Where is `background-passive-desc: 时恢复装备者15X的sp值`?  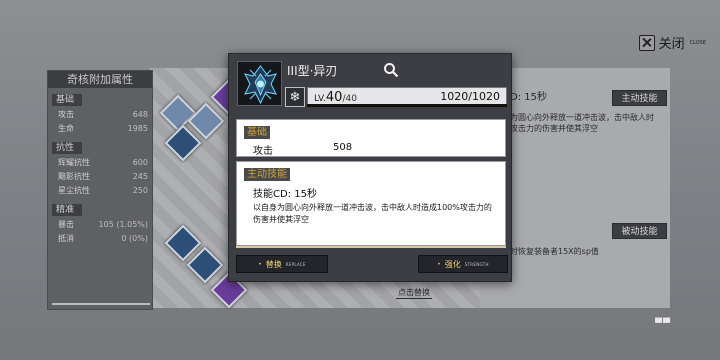 background-passive-desc: 时恢复装备者15X的sp值 is located at coordinates (554, 251).